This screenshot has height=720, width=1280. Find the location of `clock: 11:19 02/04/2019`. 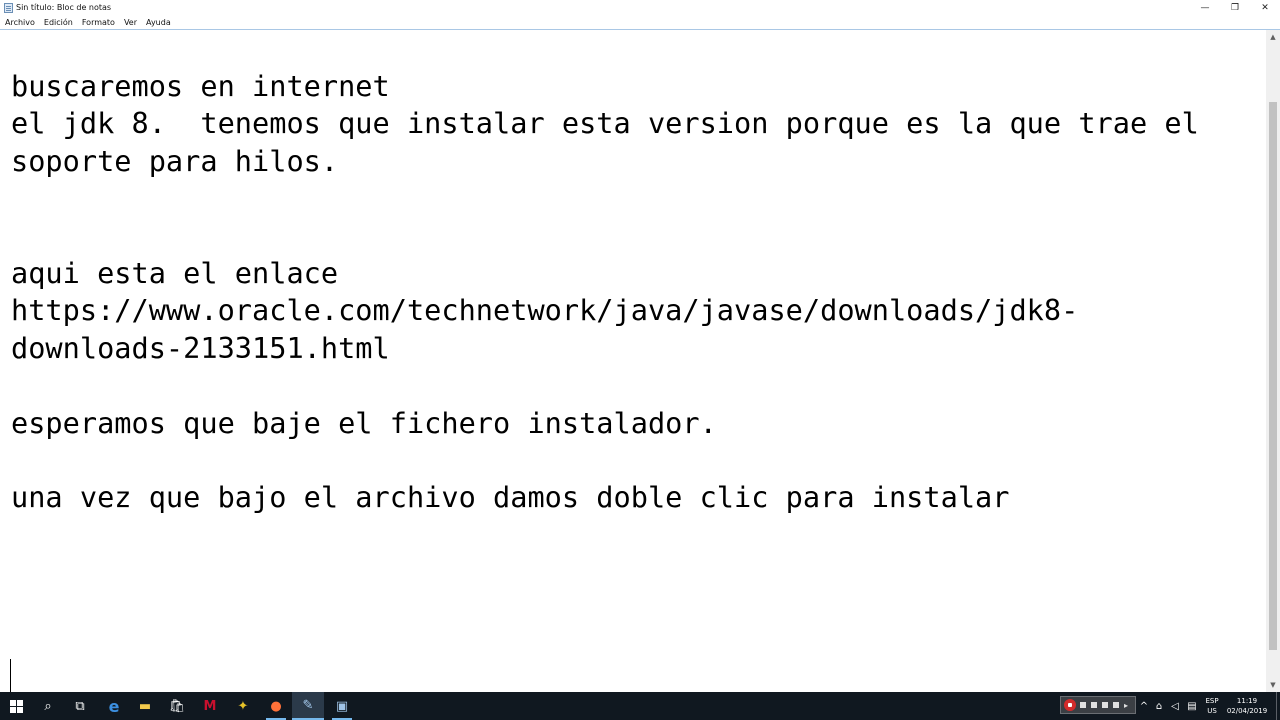

clock: 11:19 02/04/2019 is located at coordinates (1247, 706).